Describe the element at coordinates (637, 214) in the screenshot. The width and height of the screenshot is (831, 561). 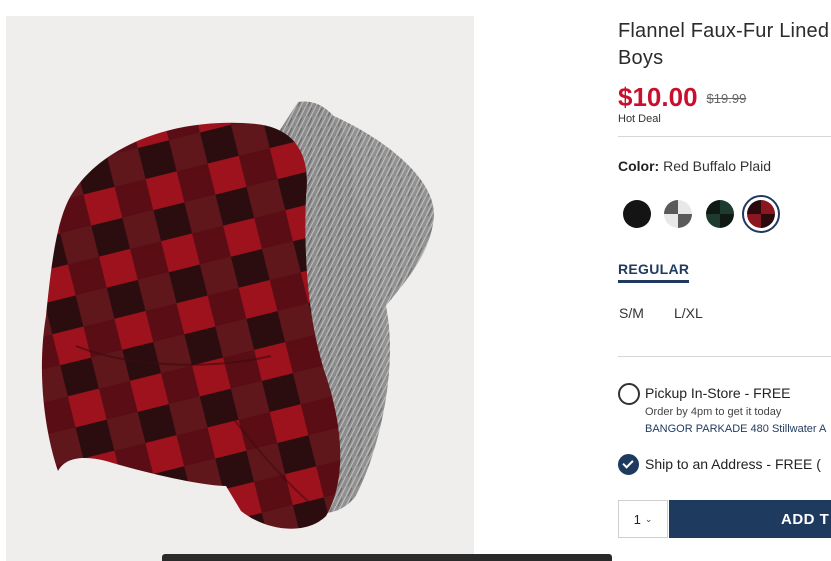
I see `swatch-black` at that location.